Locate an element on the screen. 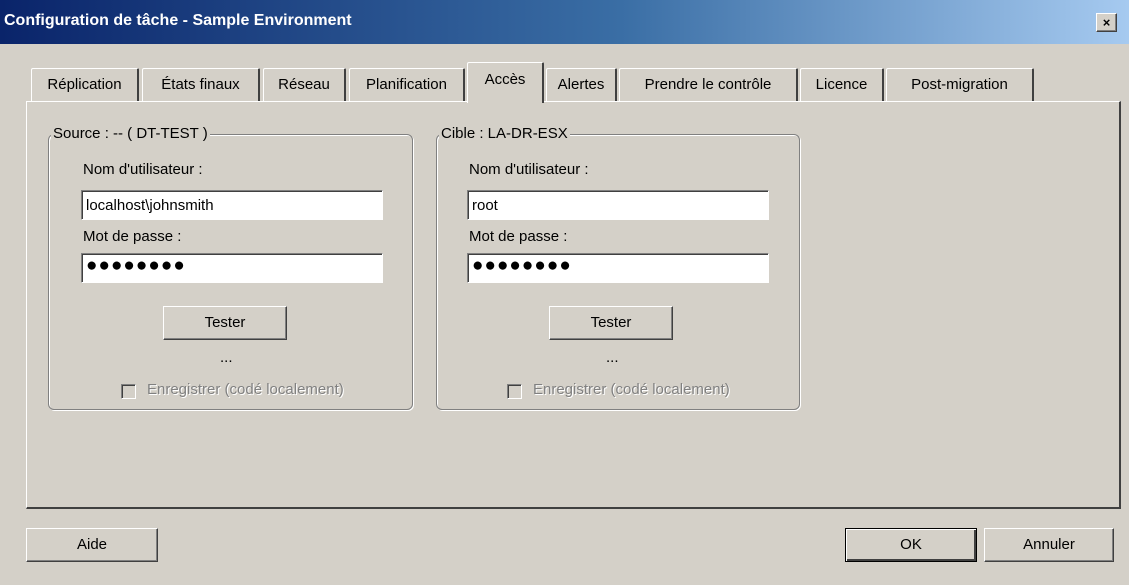  tab-licence: Licence is located at coordinates (842, 84).